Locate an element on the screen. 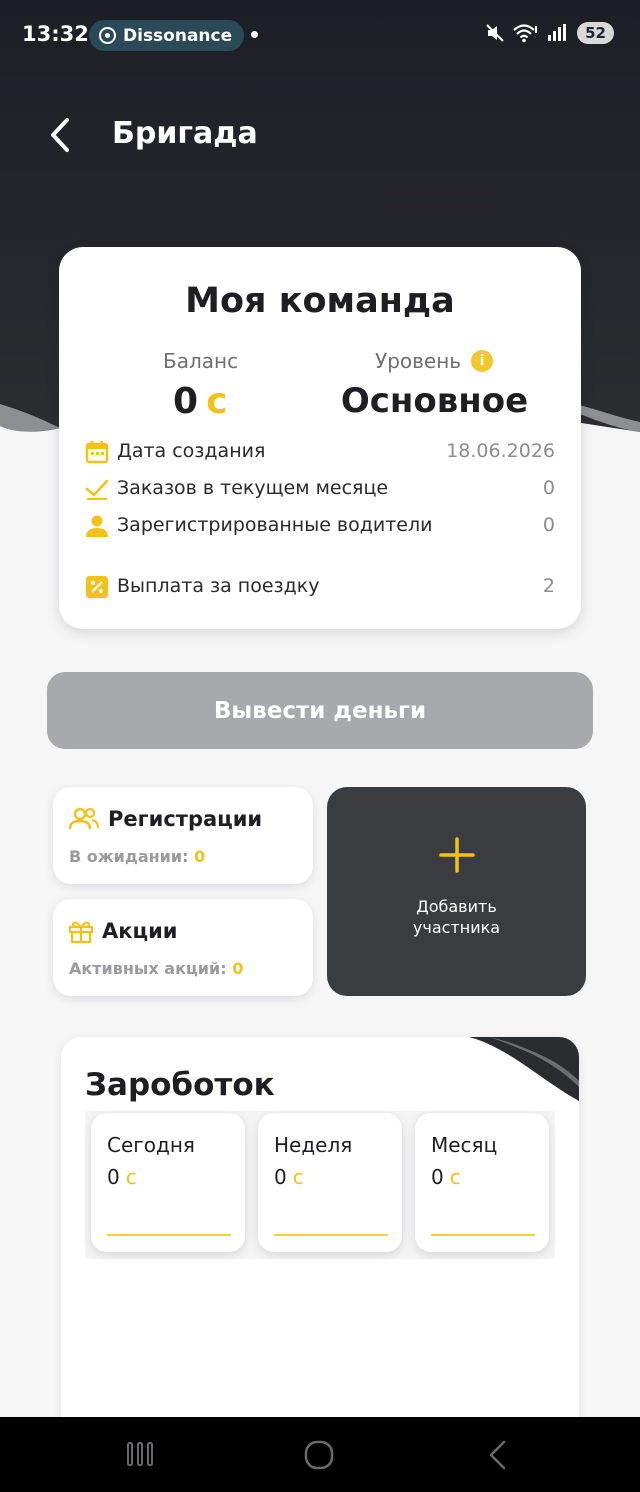 The width and height of the screenshot is (640, 1492). promotions-header: Акции is located at coordinates (123, 931).